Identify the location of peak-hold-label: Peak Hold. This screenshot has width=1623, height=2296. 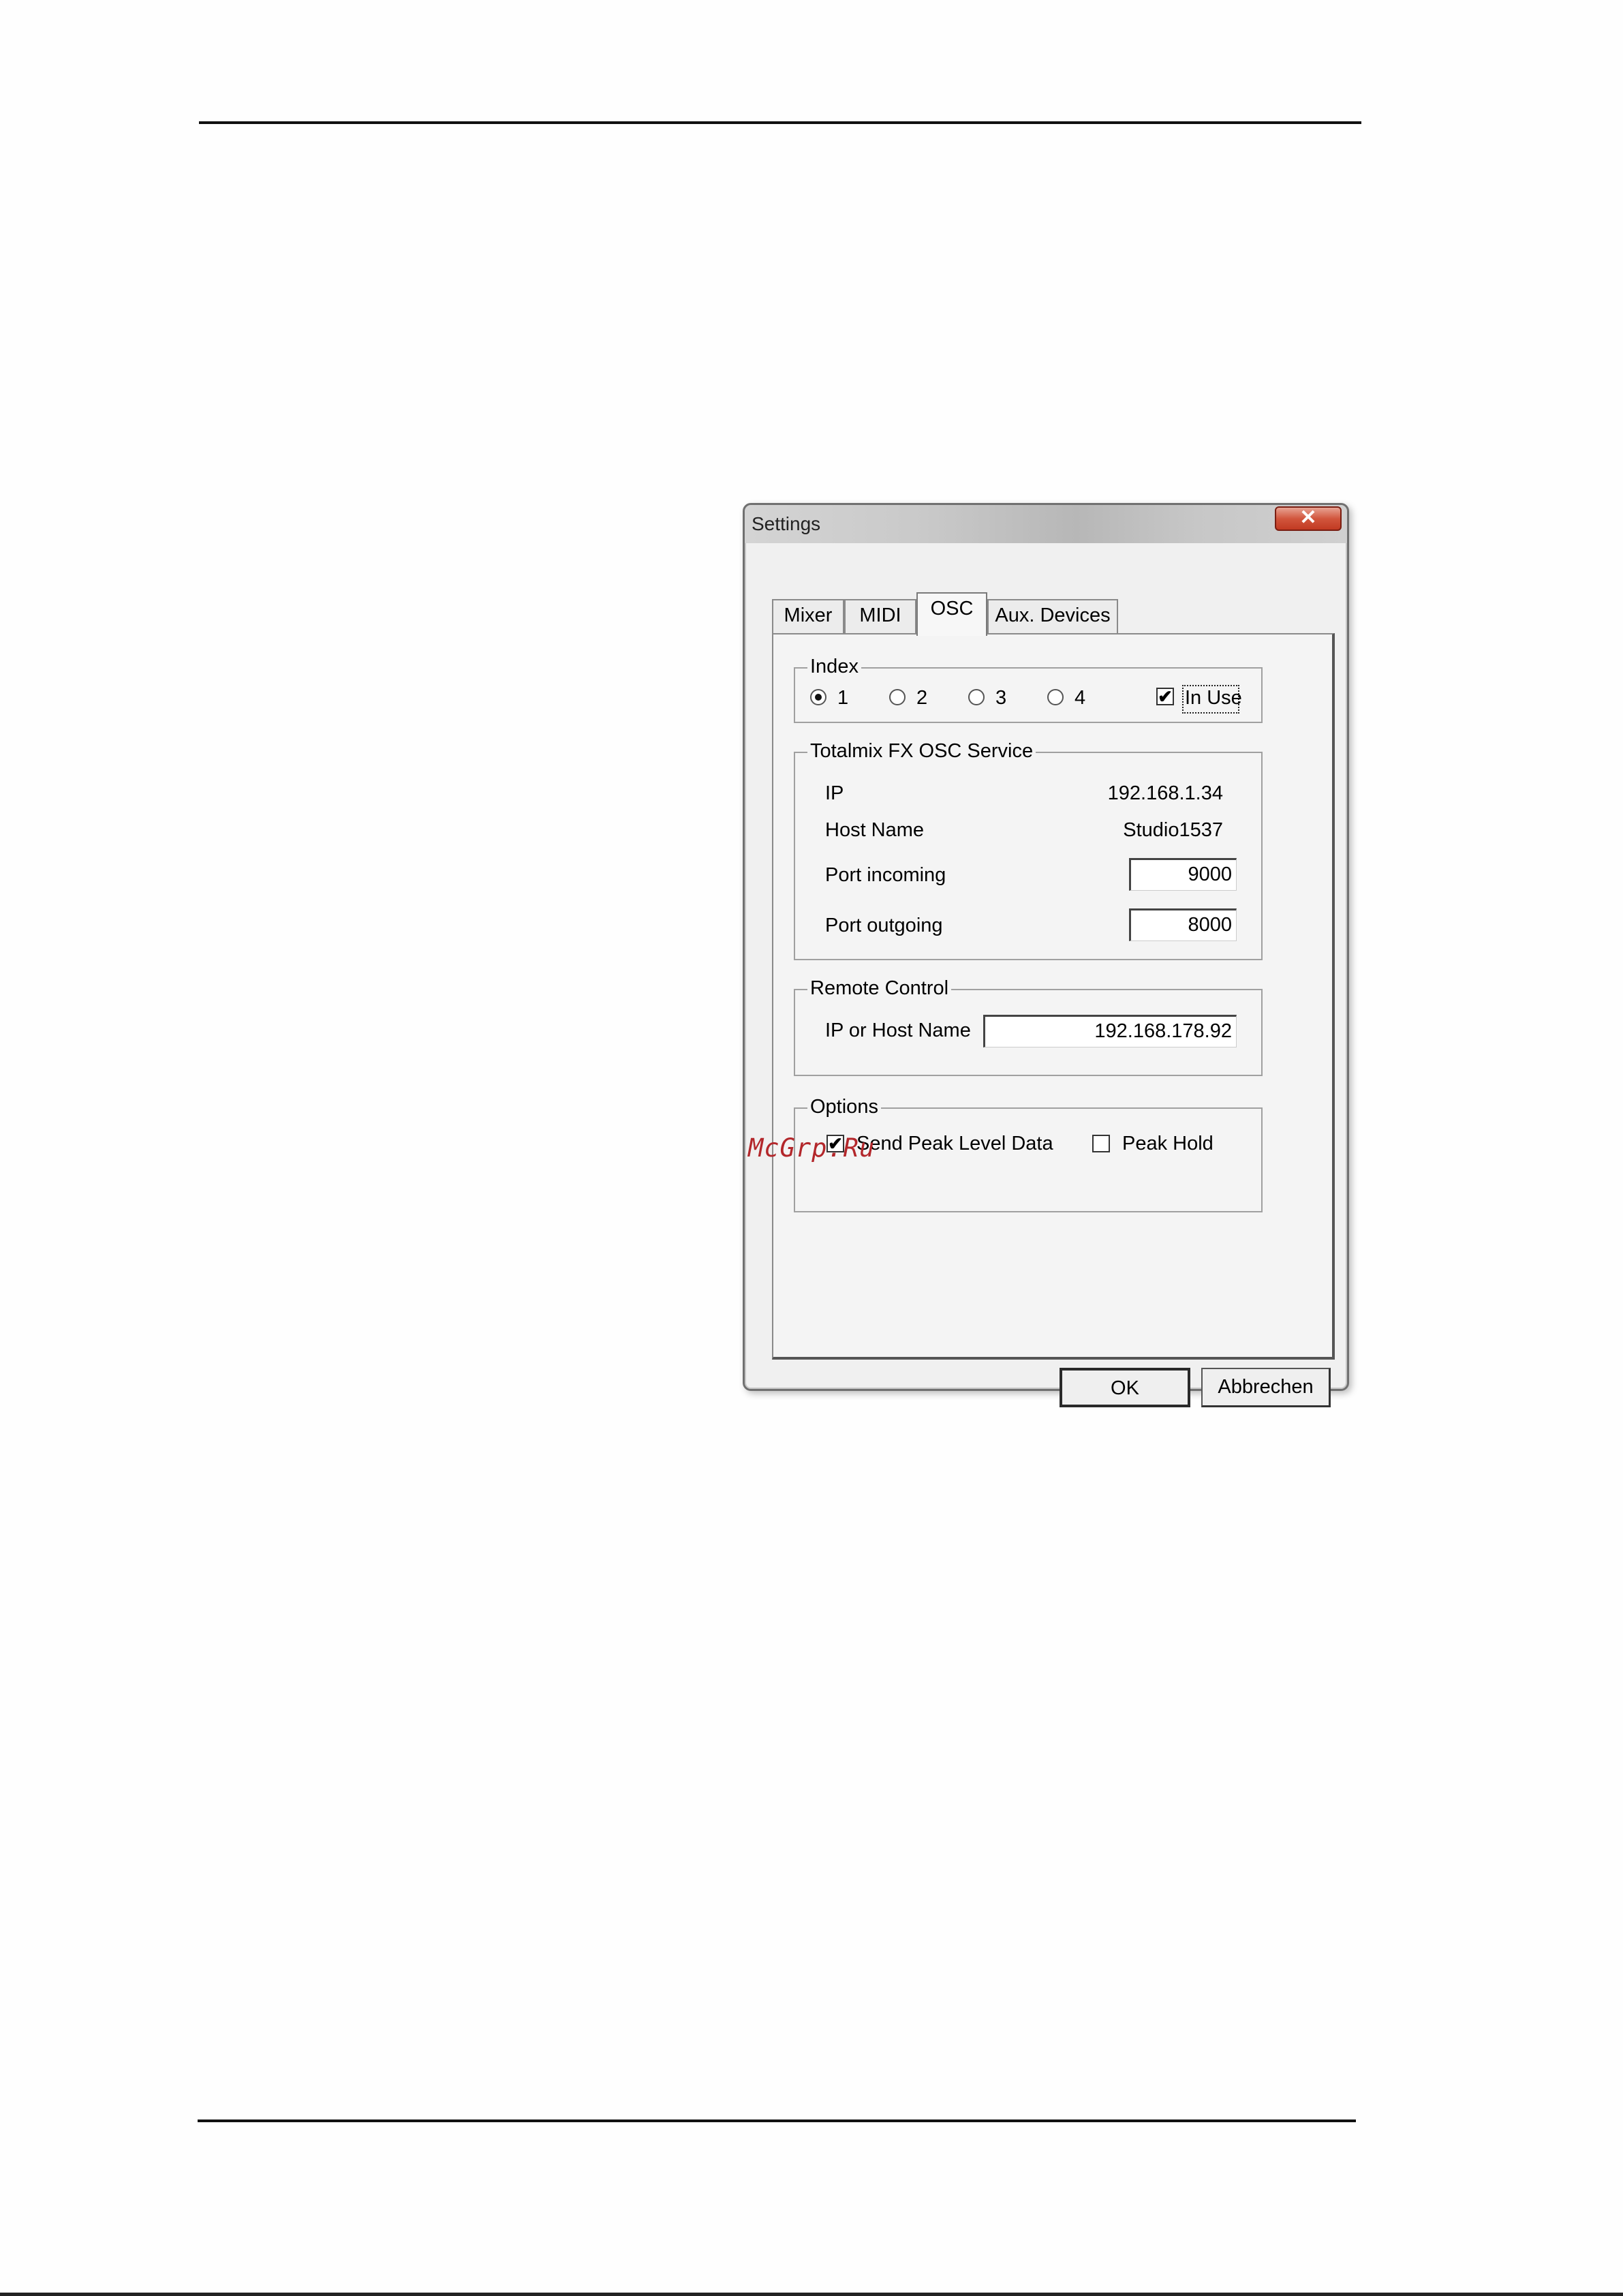
(1168, 1144).